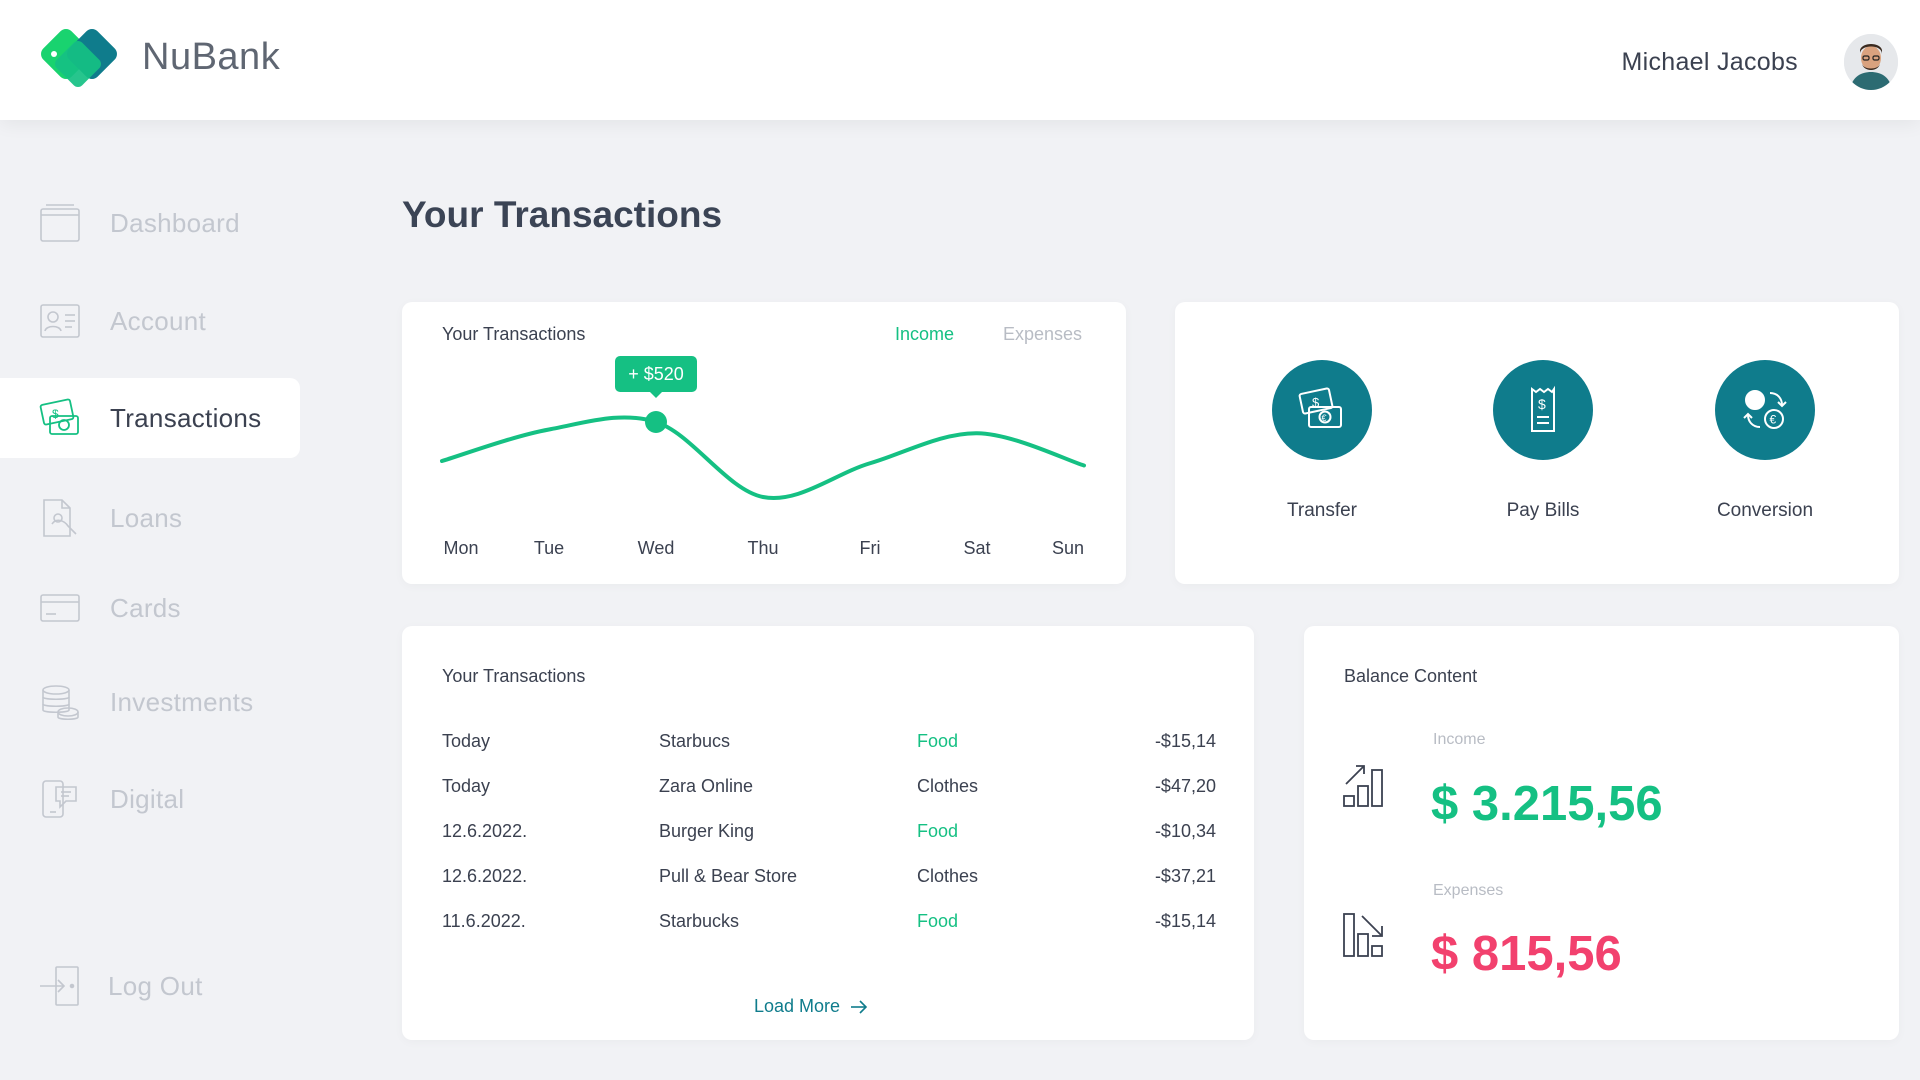 The image size is (1920, 1080). I want to click on page-title: Your Transactions, so click(562, 214).